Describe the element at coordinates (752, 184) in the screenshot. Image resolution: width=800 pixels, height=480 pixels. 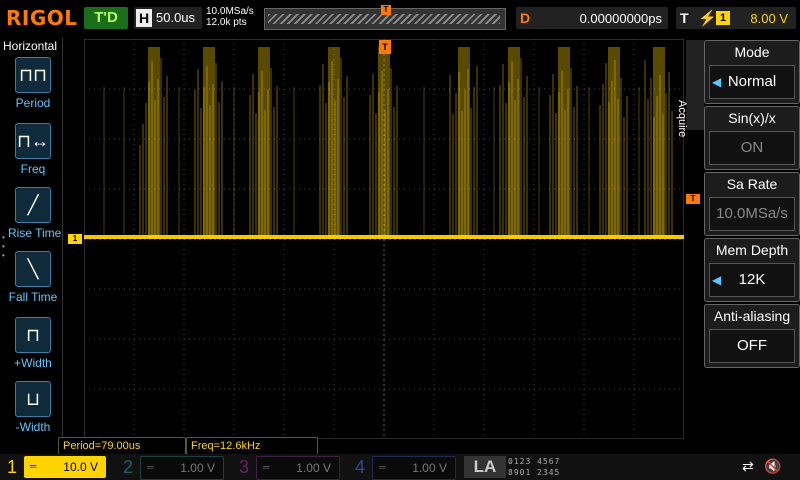
I see `softkey-title: Sa Rate` at that location.